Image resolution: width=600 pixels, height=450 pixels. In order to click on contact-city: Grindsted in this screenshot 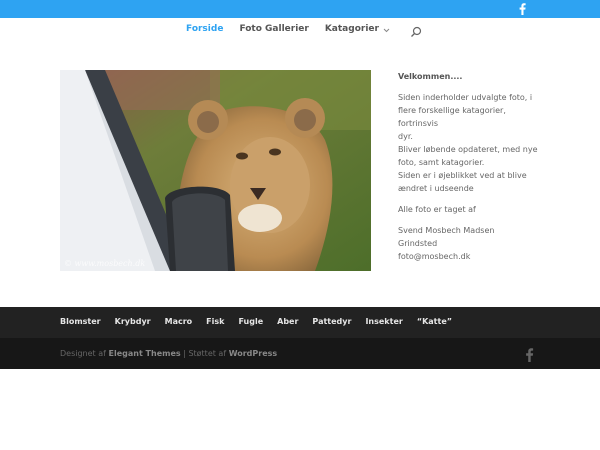, I will do `click(418, 243)`.